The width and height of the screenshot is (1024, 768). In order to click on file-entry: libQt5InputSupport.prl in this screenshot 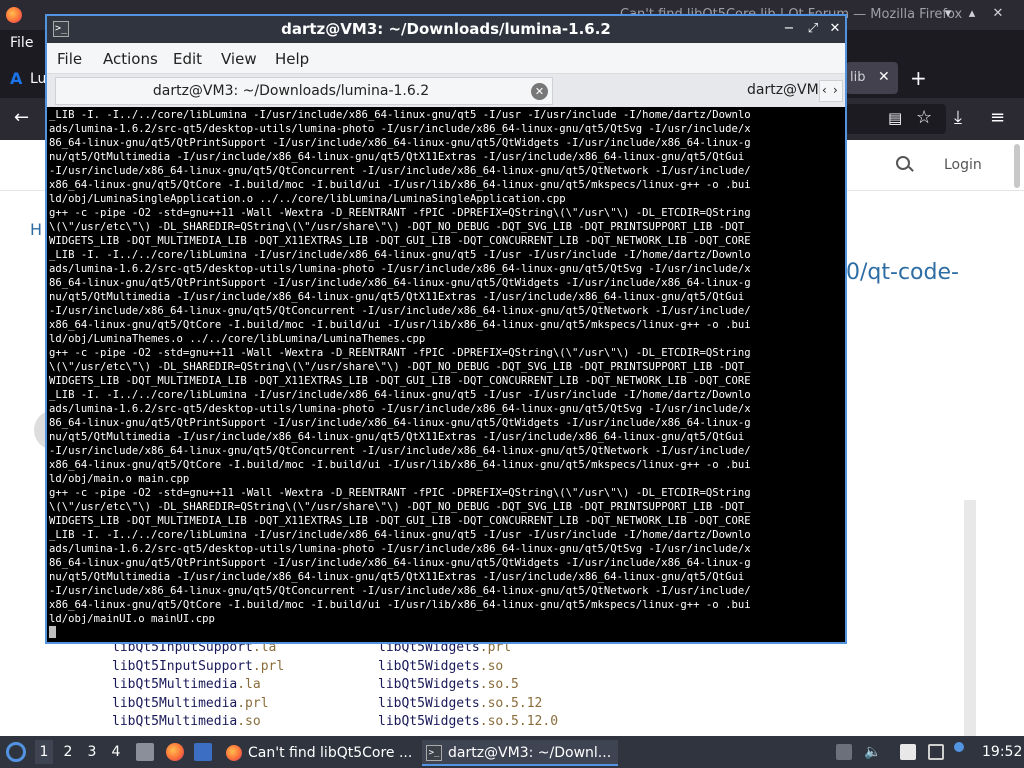, I will do `click(198, 666)`.